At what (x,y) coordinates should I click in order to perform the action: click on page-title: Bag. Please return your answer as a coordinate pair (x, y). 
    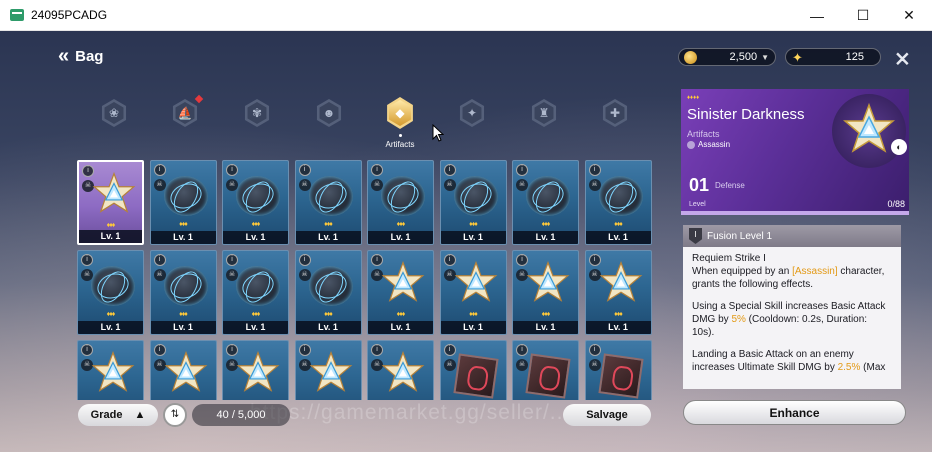
    Looking at the image, I should click on (89, 56).